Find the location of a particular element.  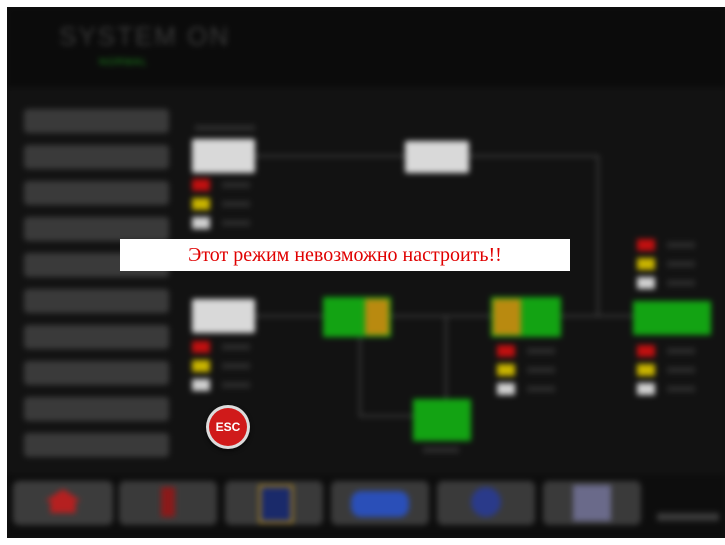

settings-icon is located at coordinates (592, 503).